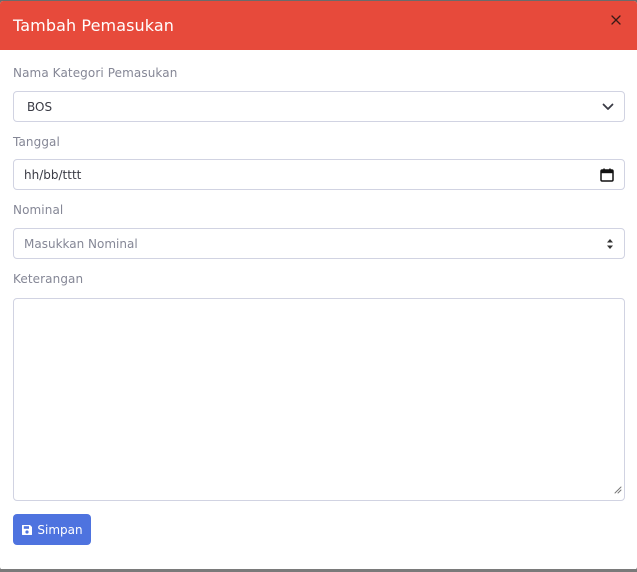  I want to click on date-label: Tanggal, so click(36, 142).